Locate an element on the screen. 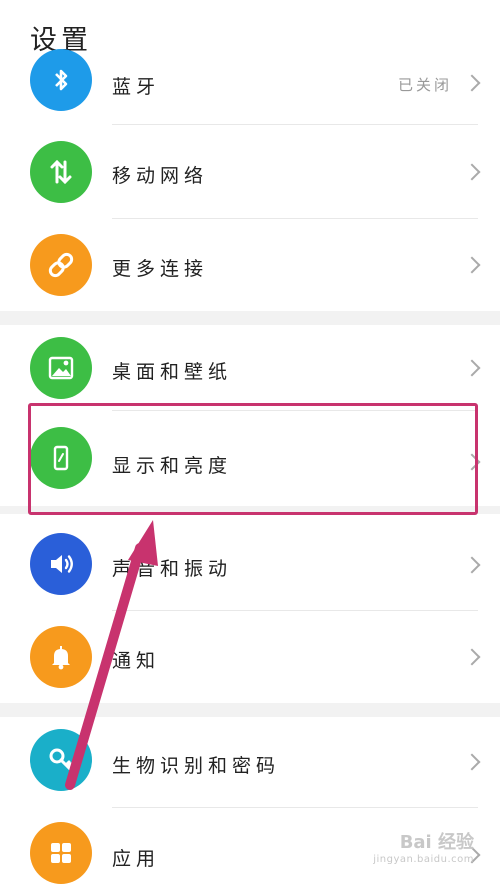  watermark-url: jingyan.baidu.com is located at coordinates (423, 859).